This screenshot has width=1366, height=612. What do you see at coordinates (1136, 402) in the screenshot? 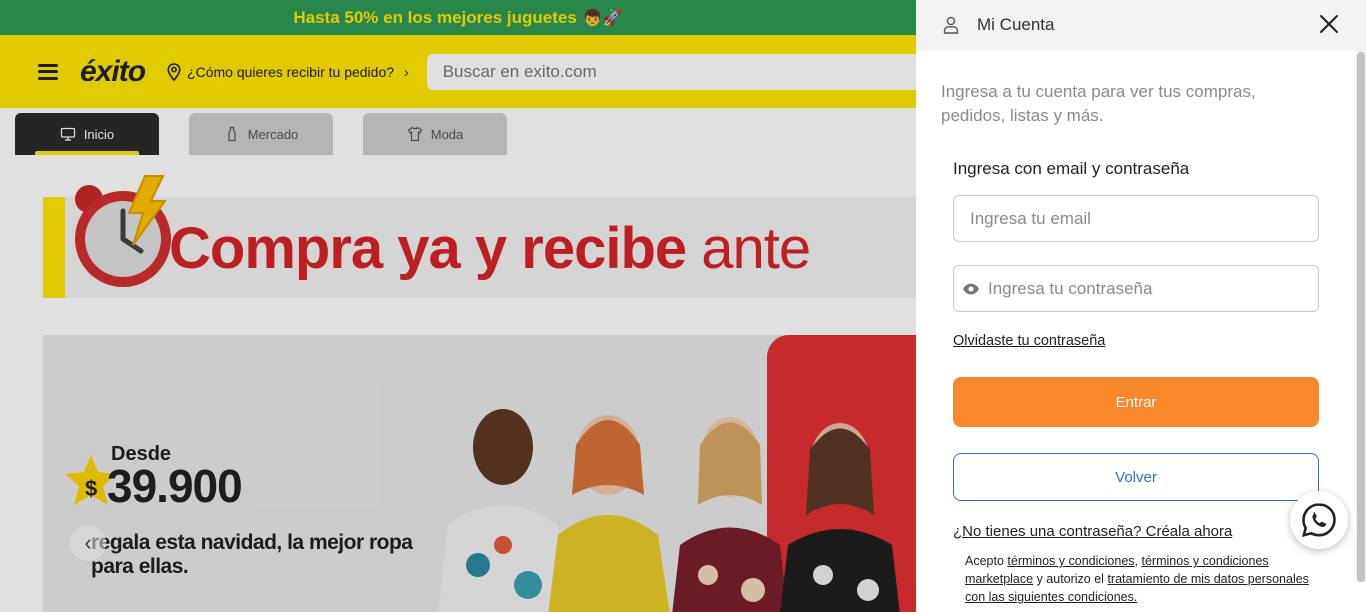
I see `enter-button: Entrar` at bounding box center [1136, 402].